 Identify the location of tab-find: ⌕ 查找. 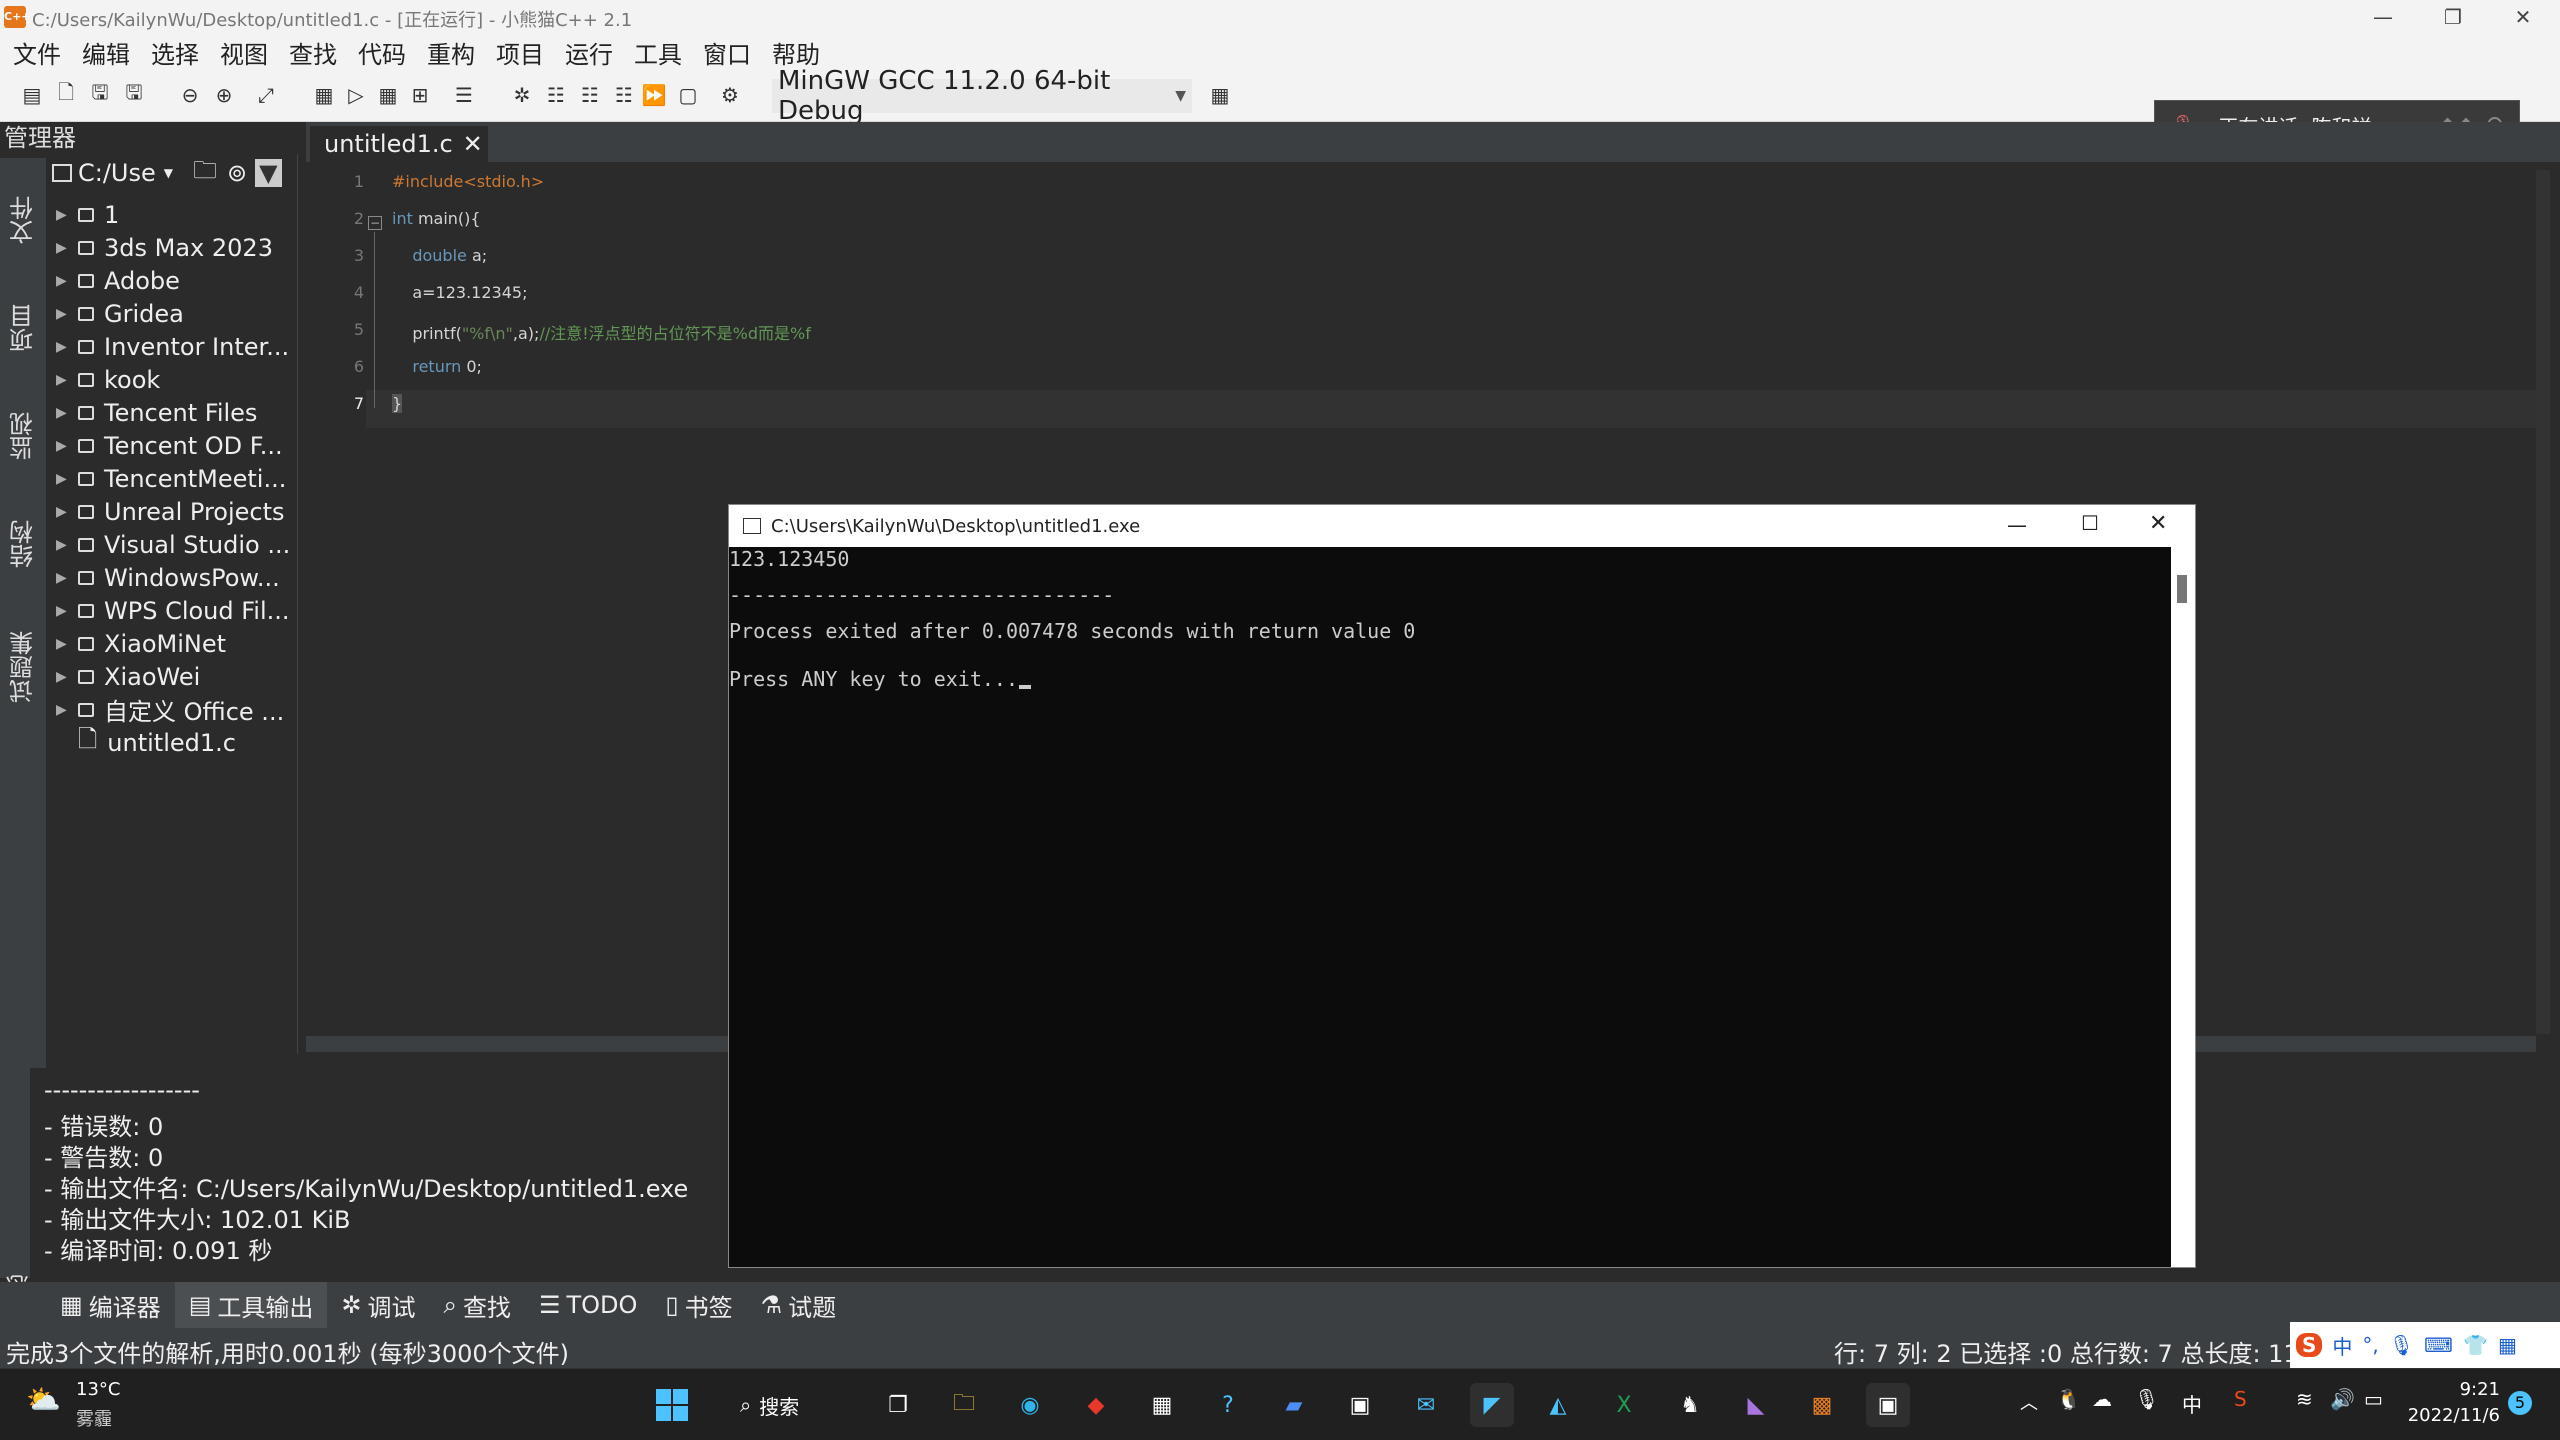
(476, 1305).